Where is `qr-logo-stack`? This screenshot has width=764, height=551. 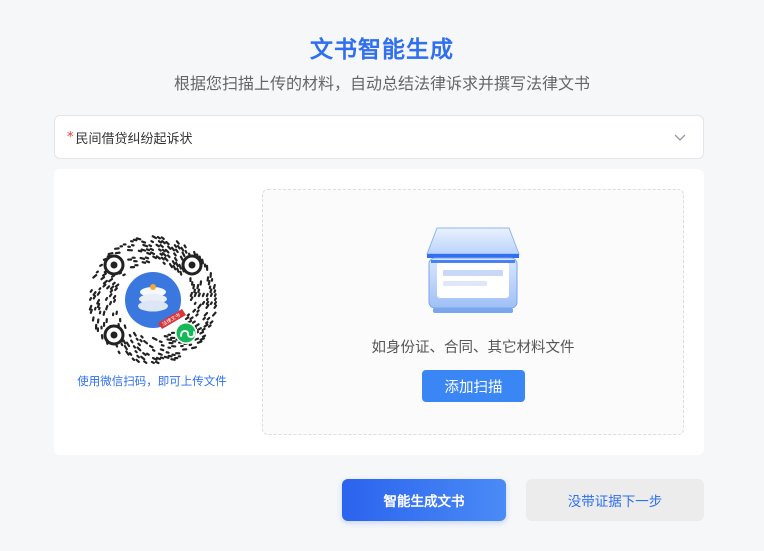
qr-logo-stack is located at coordinates (153, 306).